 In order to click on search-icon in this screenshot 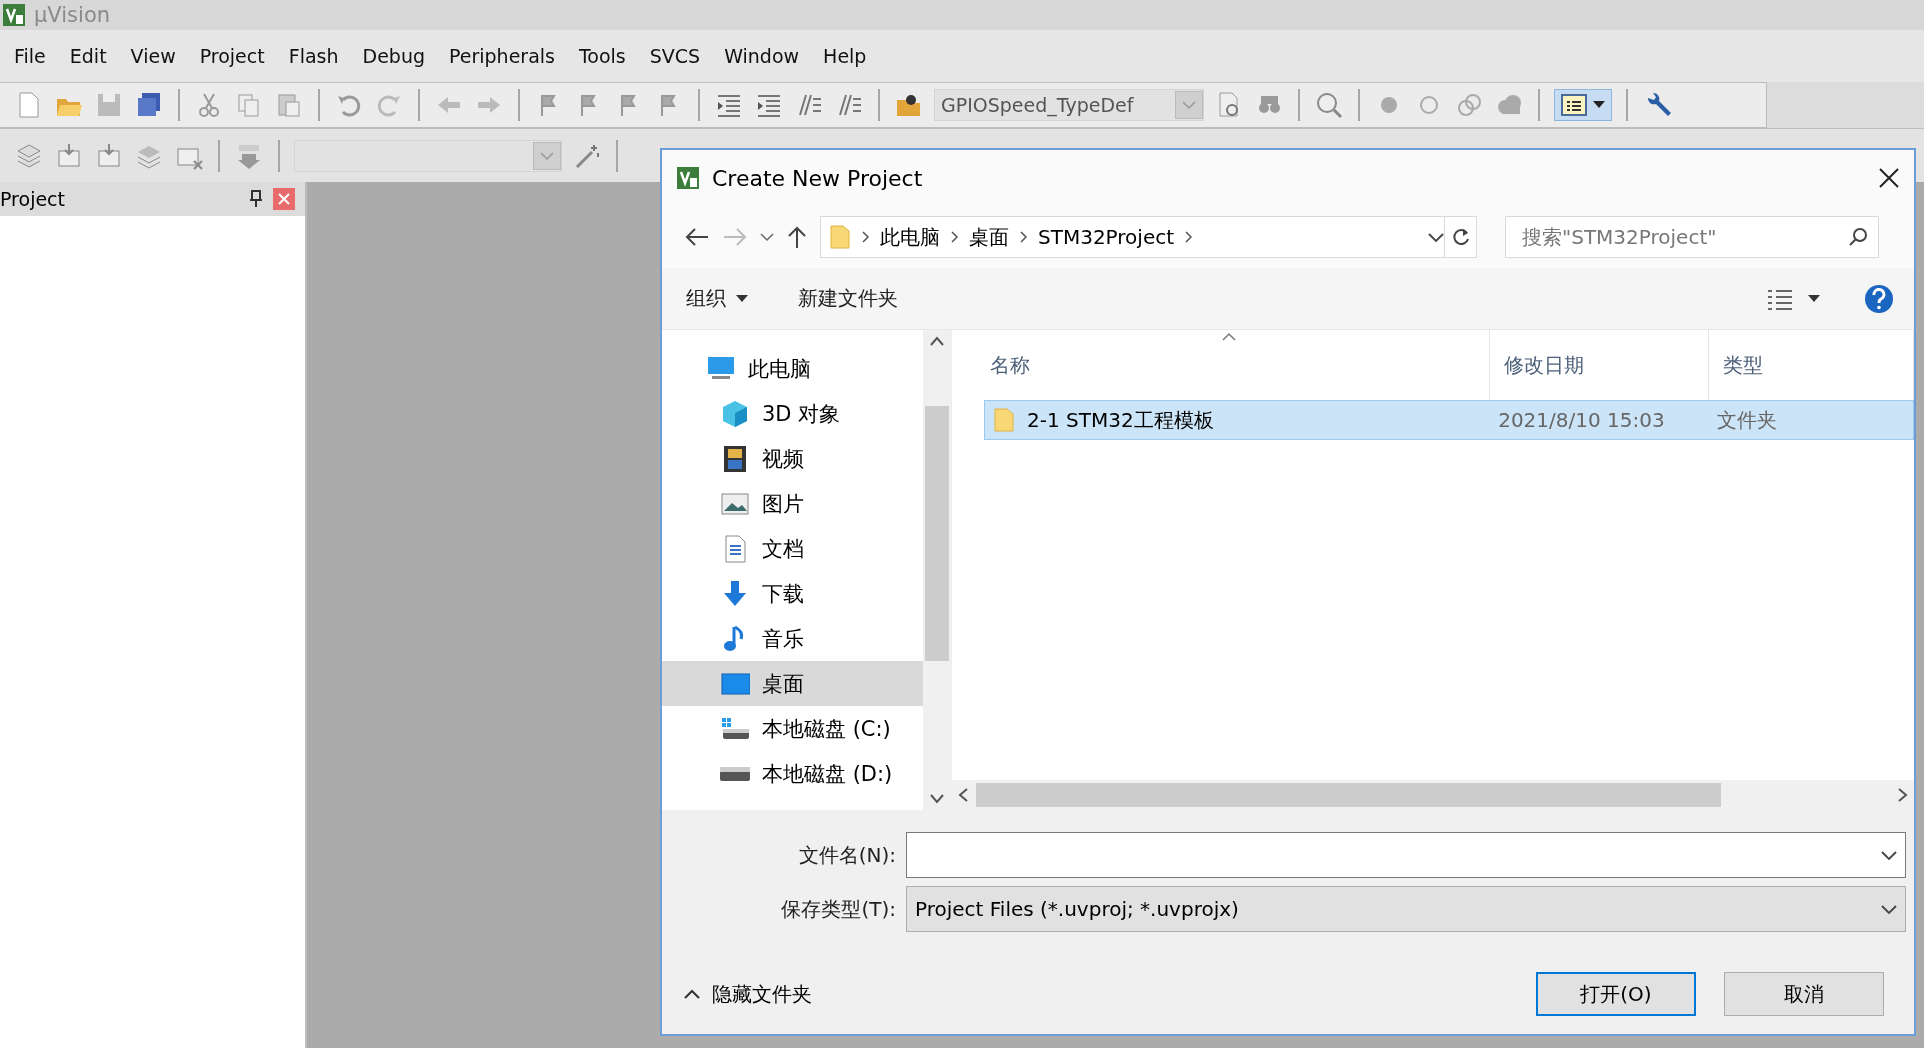, I will do `click(1858, 237)`.